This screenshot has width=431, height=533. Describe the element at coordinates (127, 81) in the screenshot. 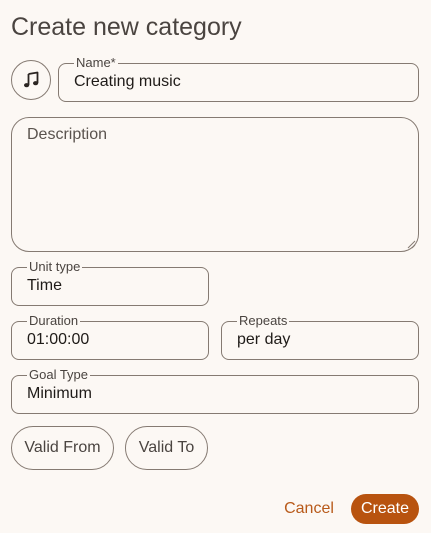

I see `name-field-value: Creating music` at that location.